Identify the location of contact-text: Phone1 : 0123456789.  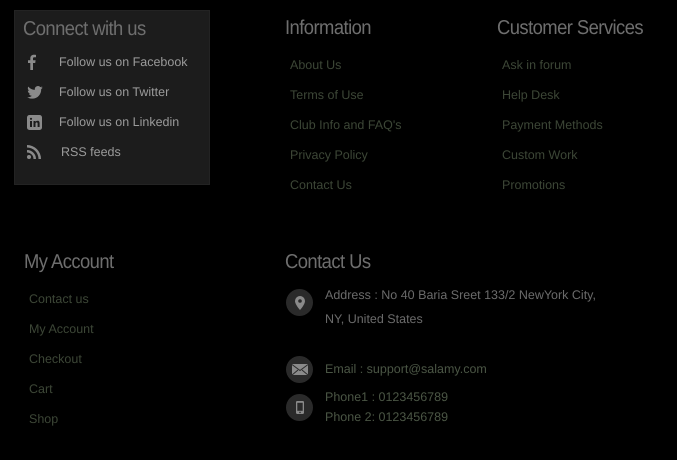
(386, 397).